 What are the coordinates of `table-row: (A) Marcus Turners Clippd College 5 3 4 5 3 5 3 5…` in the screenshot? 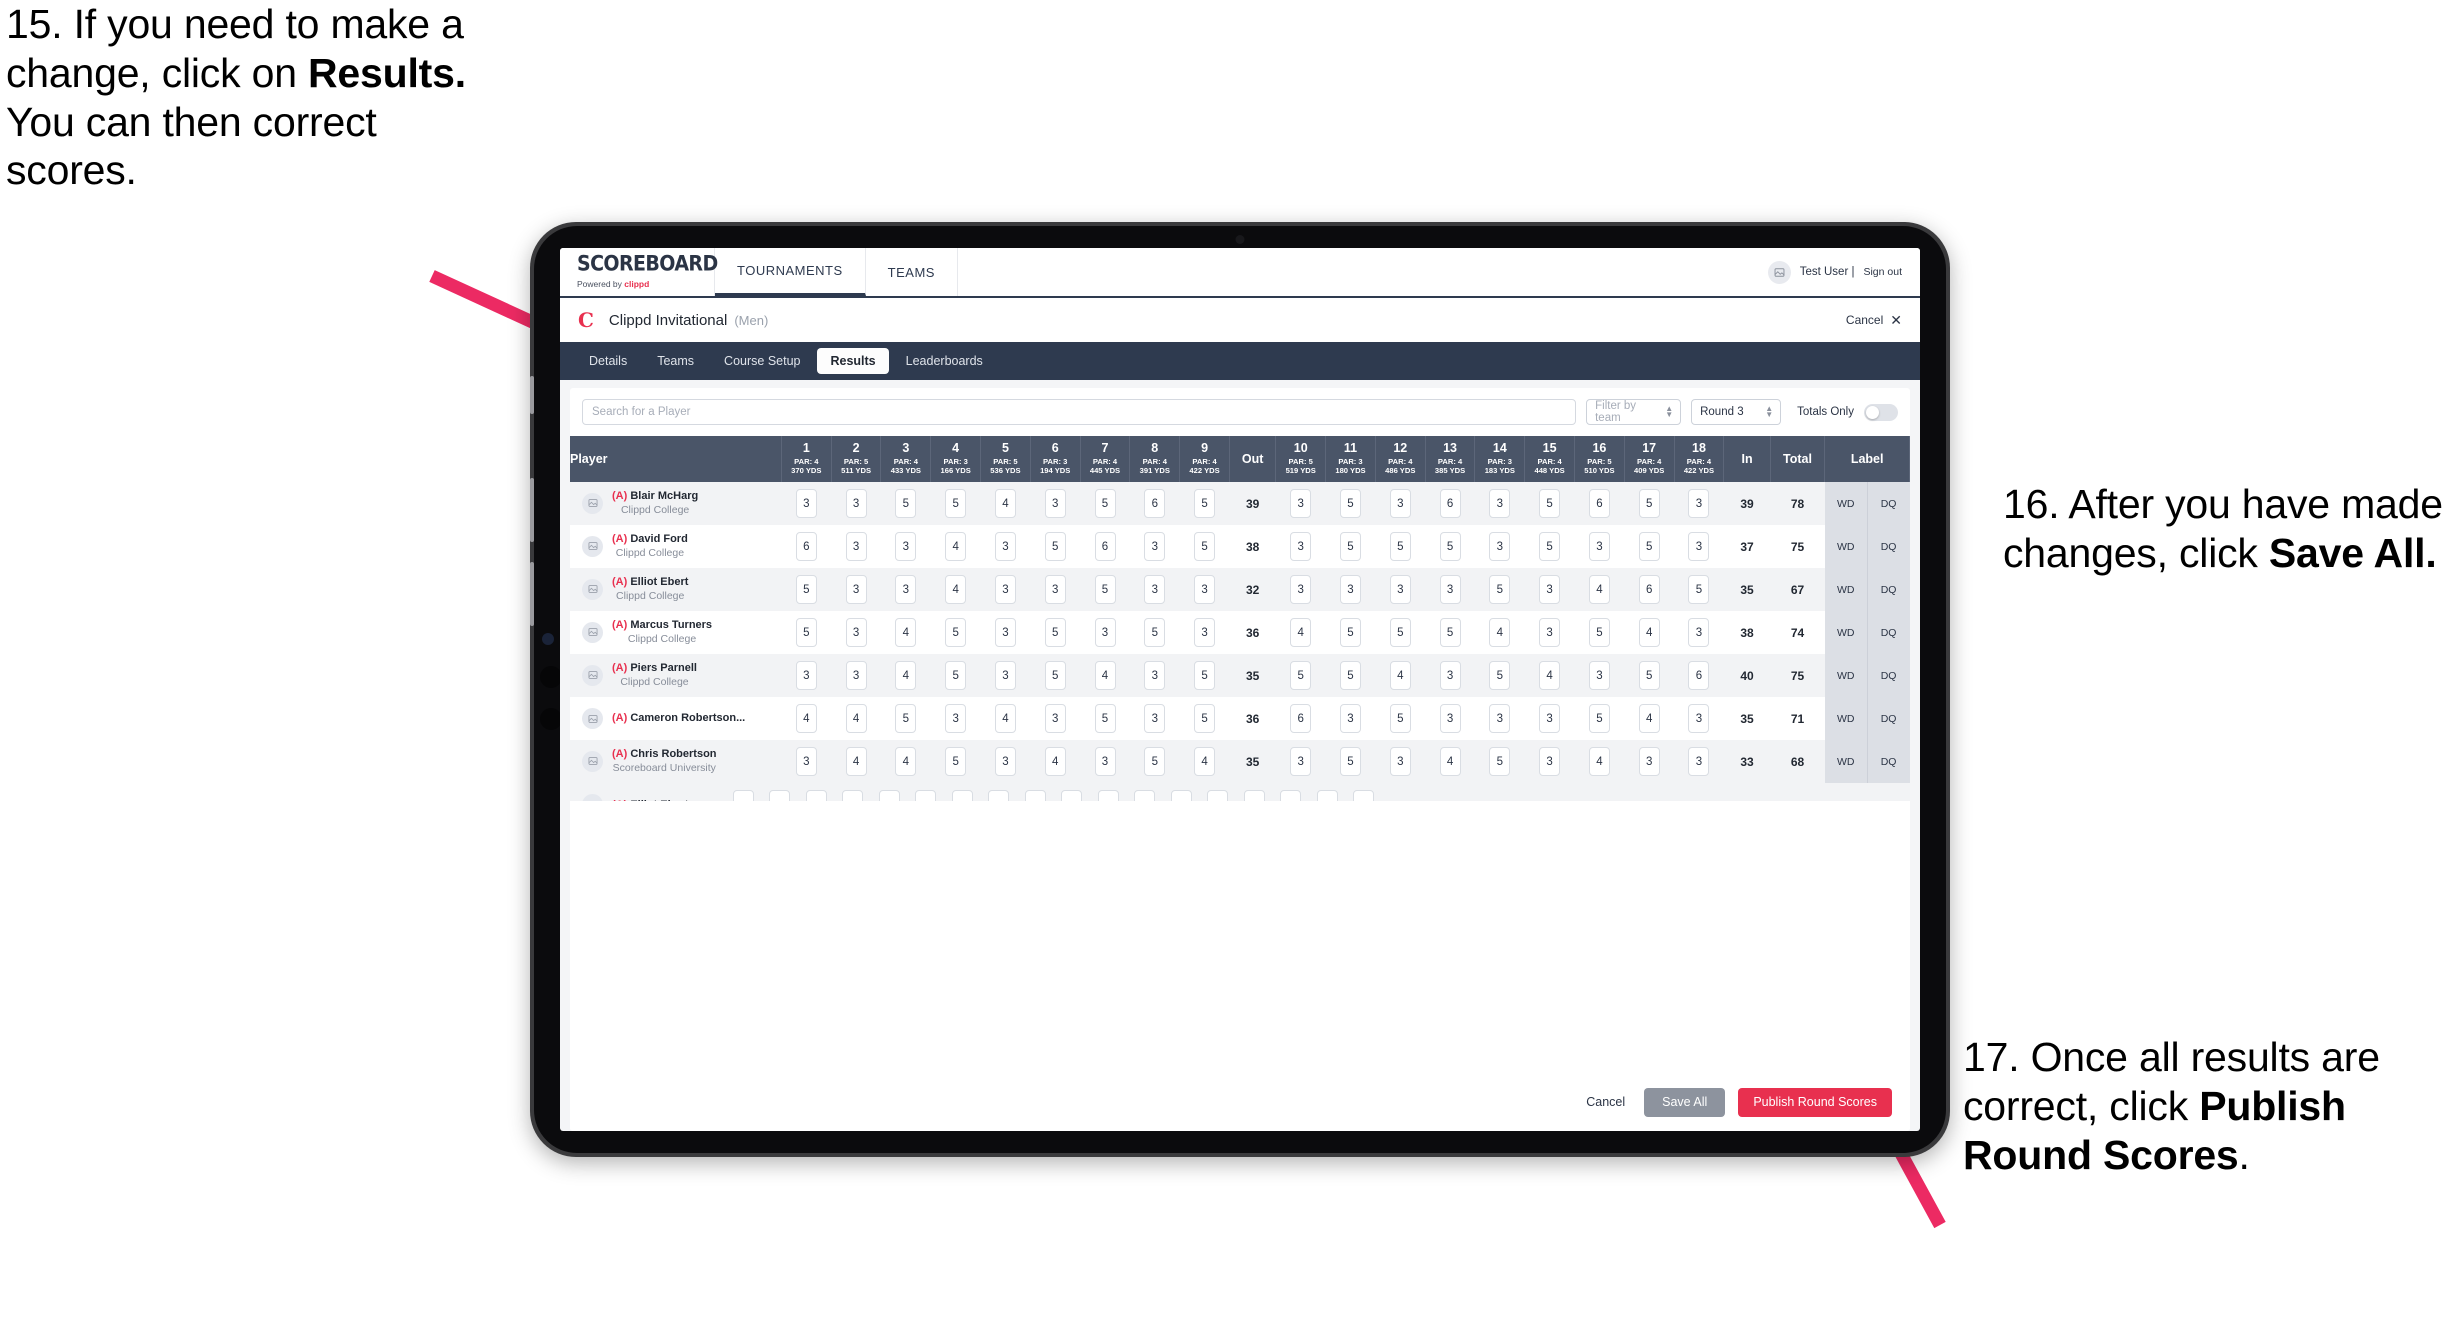 It's located at (1240, 632).